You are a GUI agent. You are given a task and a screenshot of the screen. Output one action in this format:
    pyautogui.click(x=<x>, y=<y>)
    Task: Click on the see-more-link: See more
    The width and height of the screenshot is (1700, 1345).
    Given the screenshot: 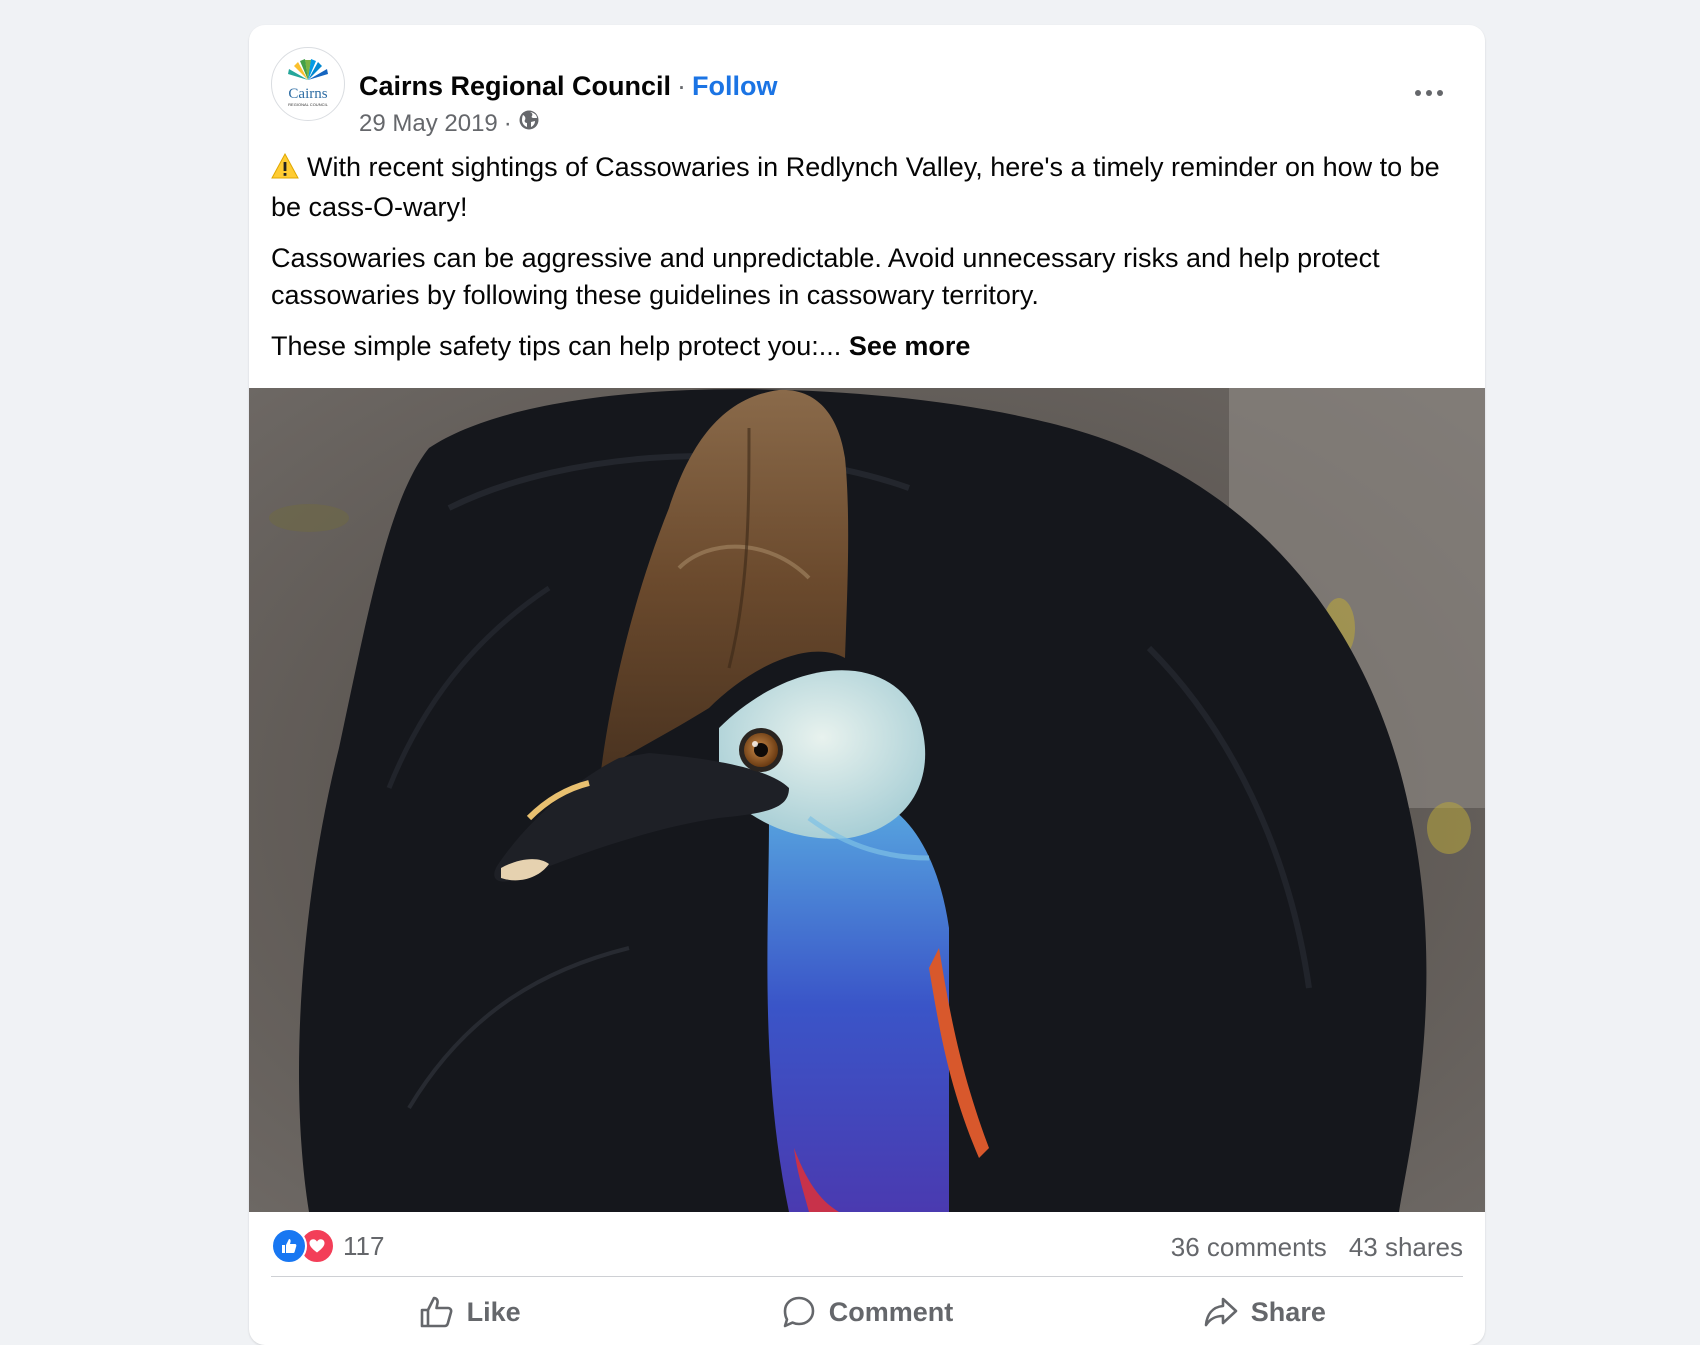 What is the action you would take?
    pyautogui.click(x=910, y=346)
    